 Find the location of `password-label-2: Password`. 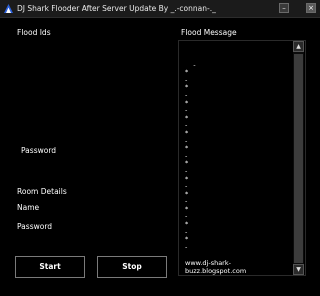

password-label-2: Password is located at coordinates (35, 226).